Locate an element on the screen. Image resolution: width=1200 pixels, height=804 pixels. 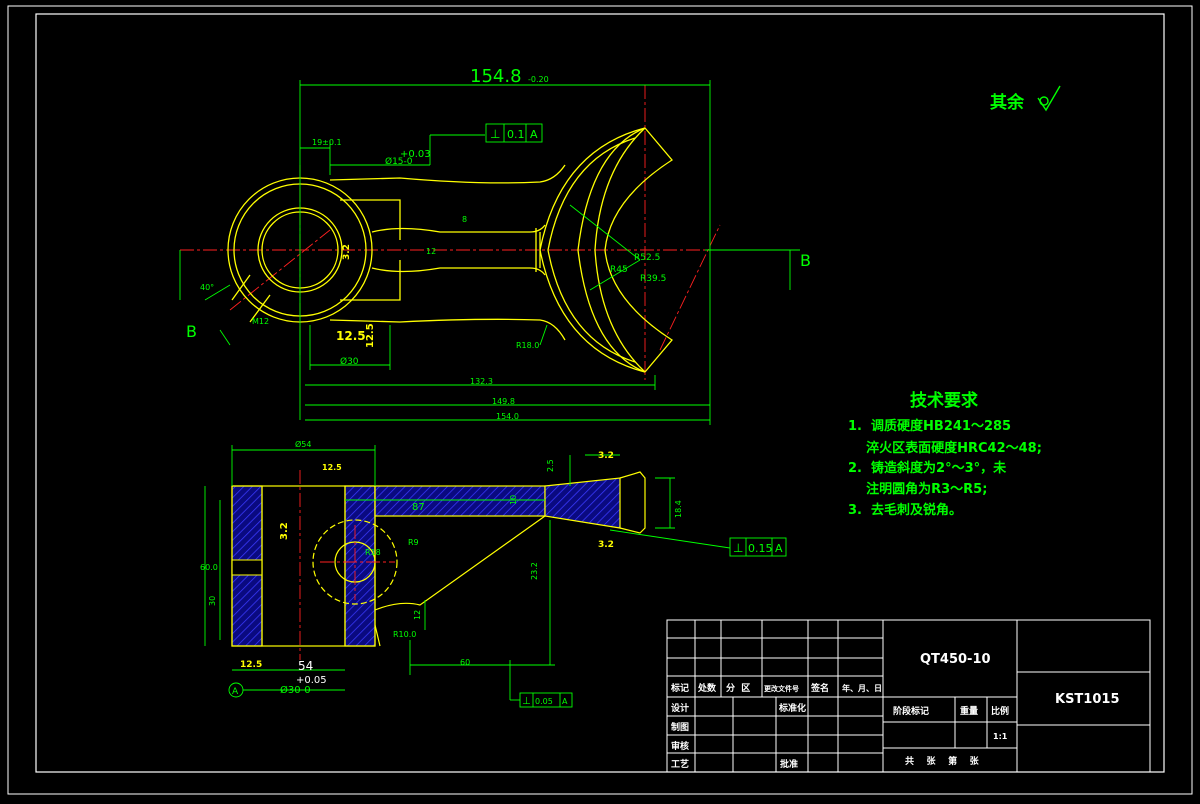
rough-b-12-5: 12.5 is located at coordinates (332, 467).